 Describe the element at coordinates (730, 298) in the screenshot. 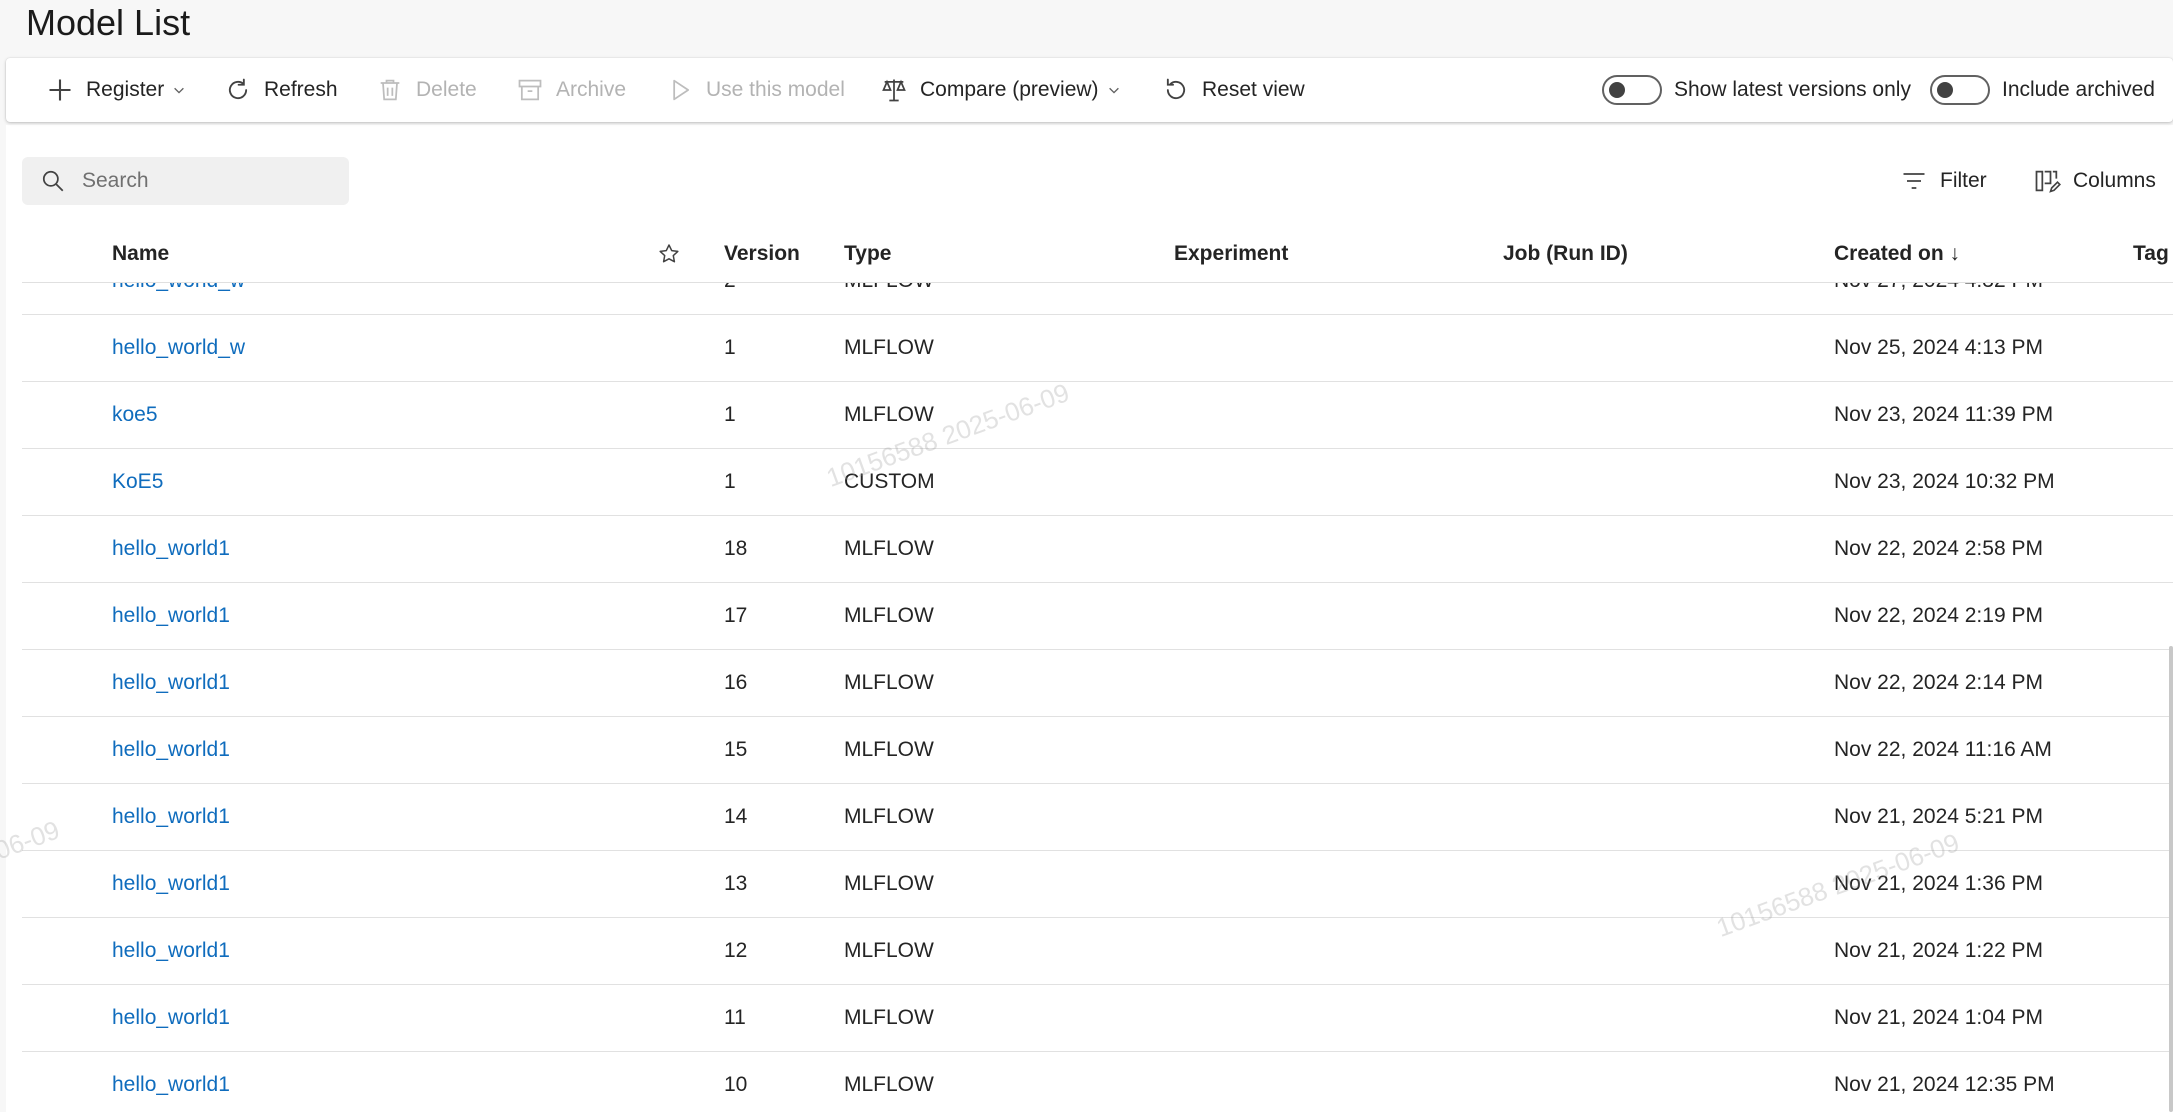

I see `version-cell: 2` at that location.